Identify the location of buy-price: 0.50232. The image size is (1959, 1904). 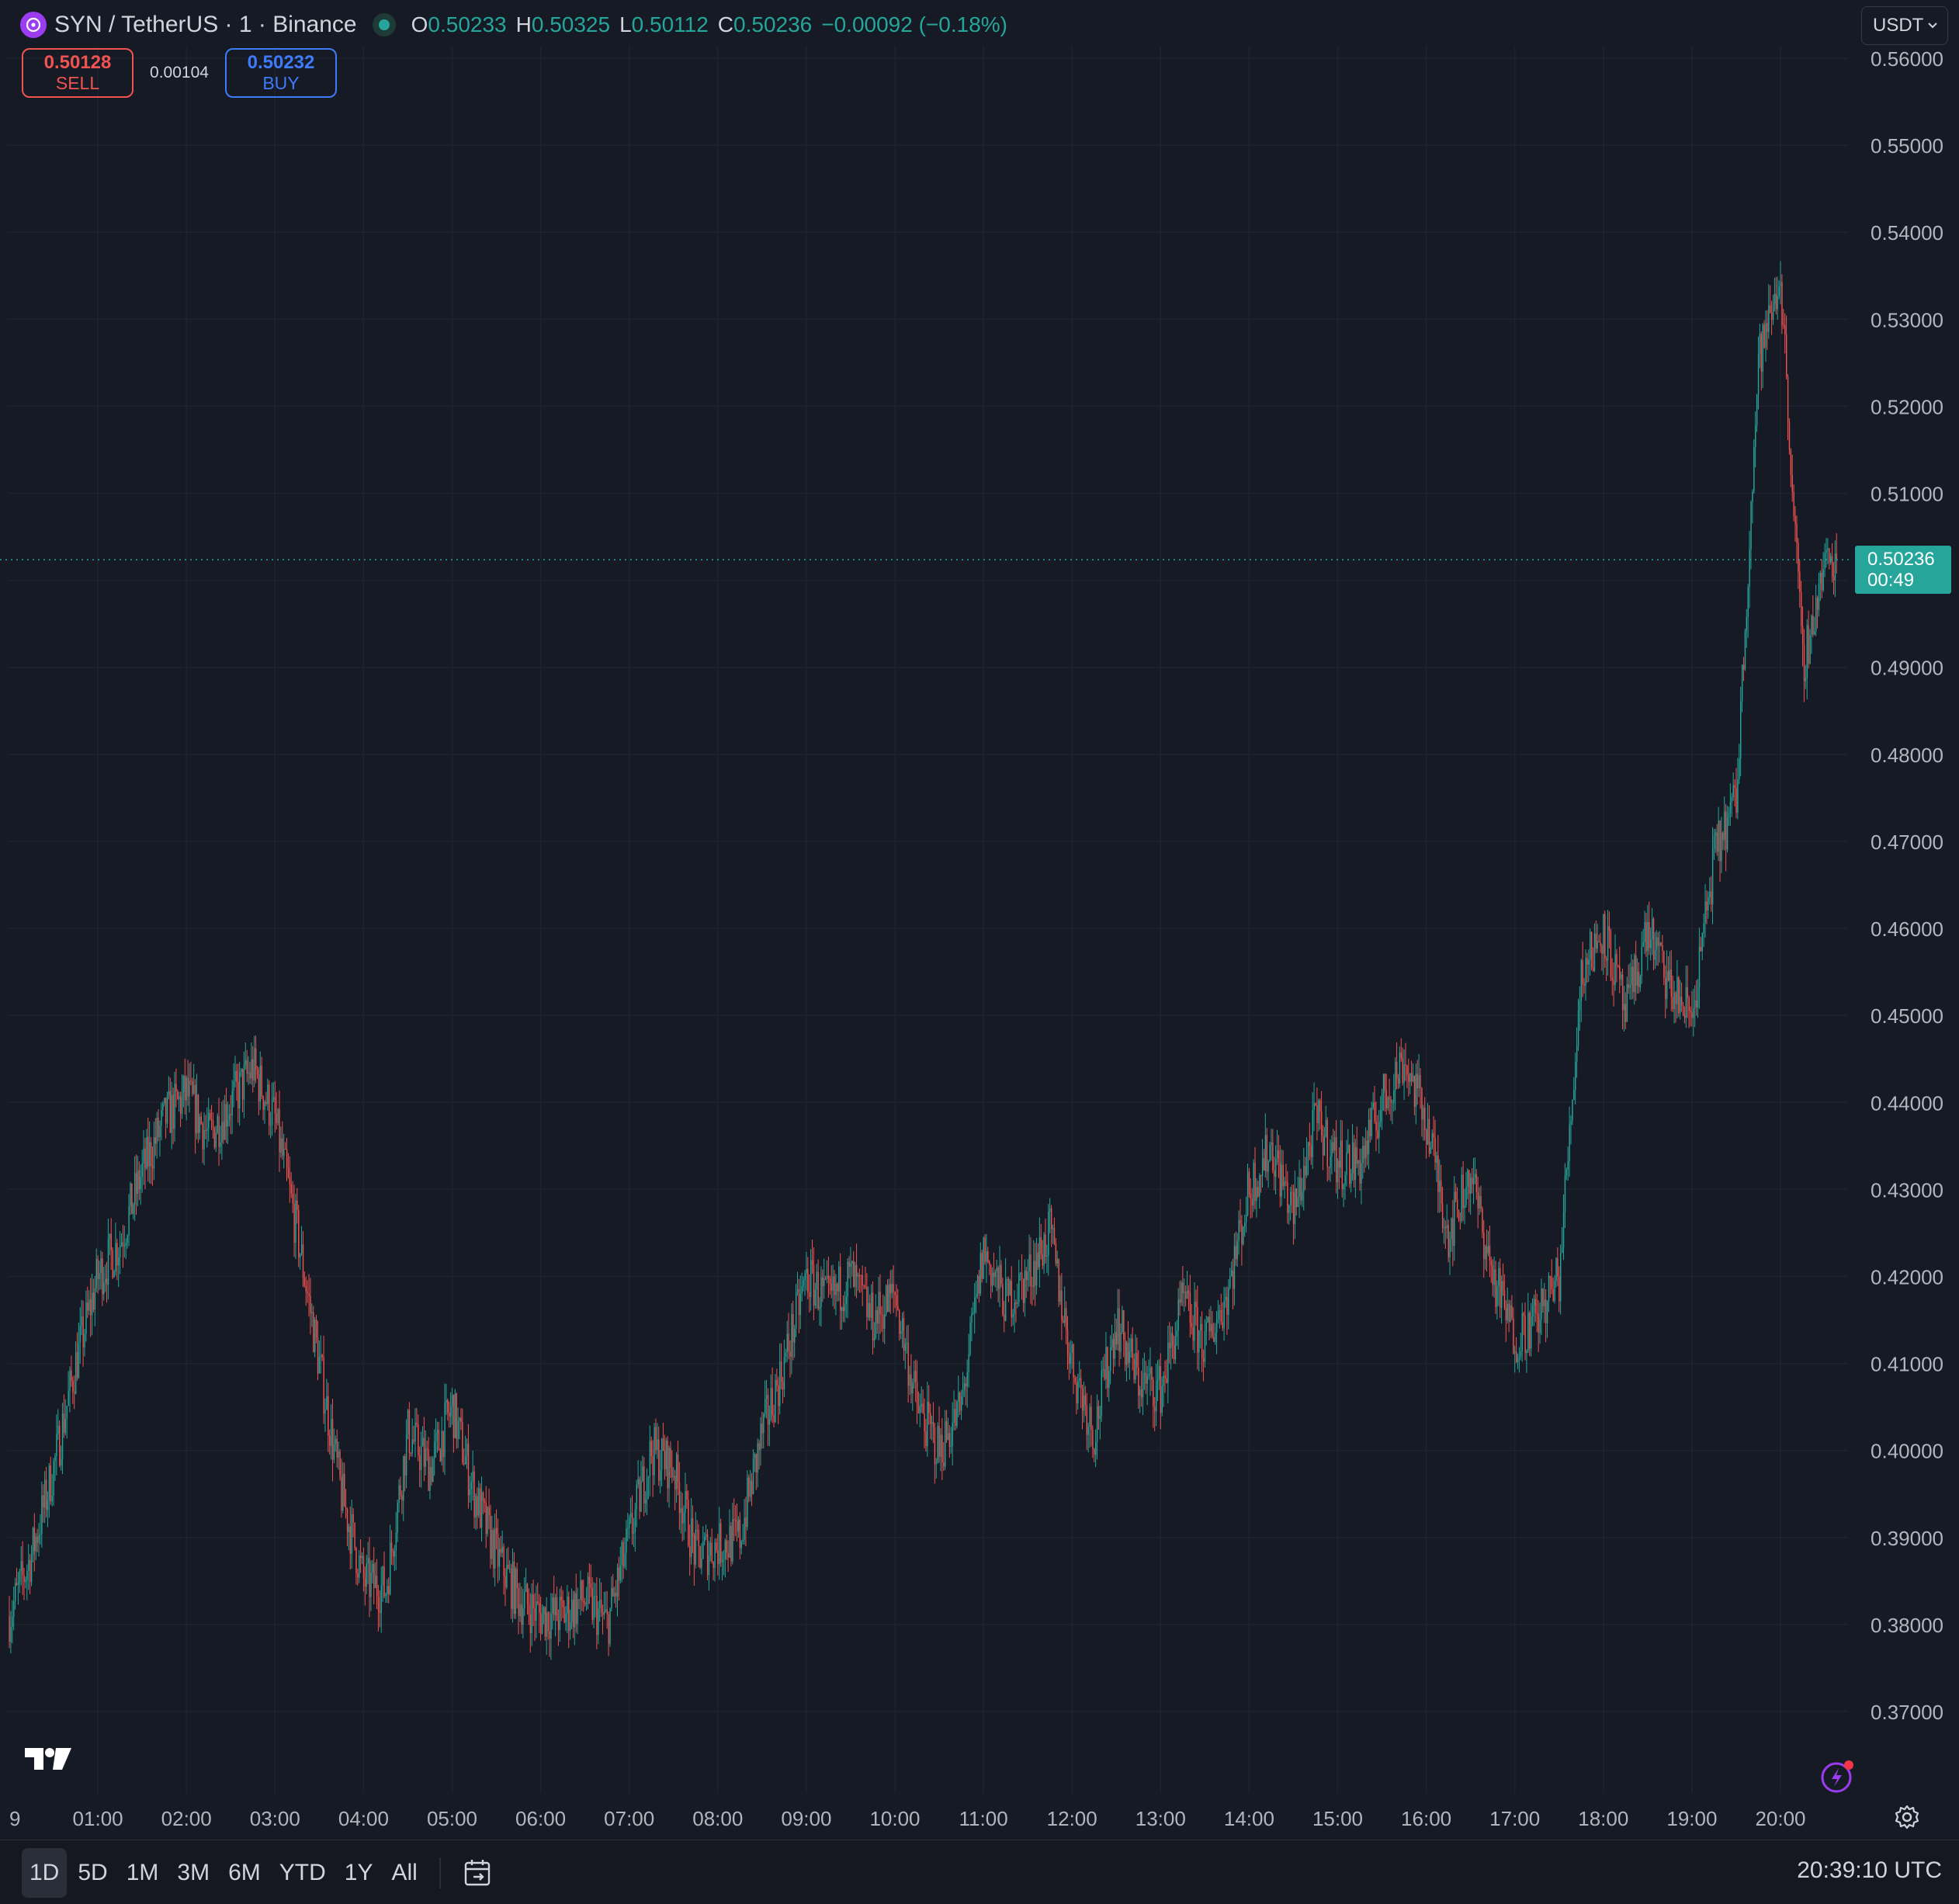
(281, 62).